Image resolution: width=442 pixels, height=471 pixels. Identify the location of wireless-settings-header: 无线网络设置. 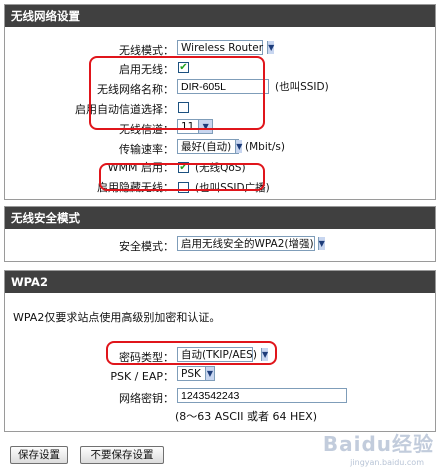
(220, 16).